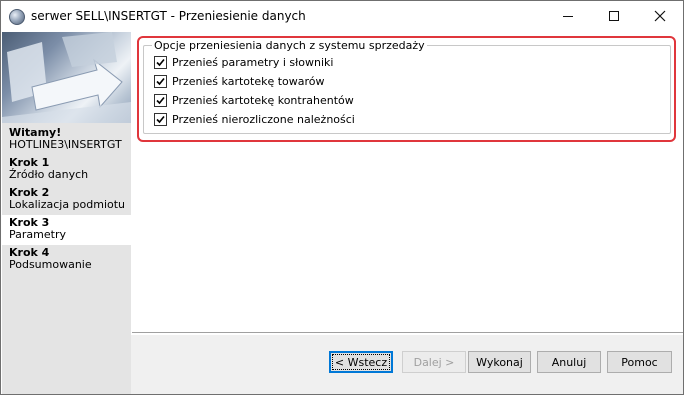 The height and width of the screenshot is (395, 684). What do you see at coordinates (639, 362) in the screenshot?
I see `help-button: Pomoc` at bounding box center [639, 362].